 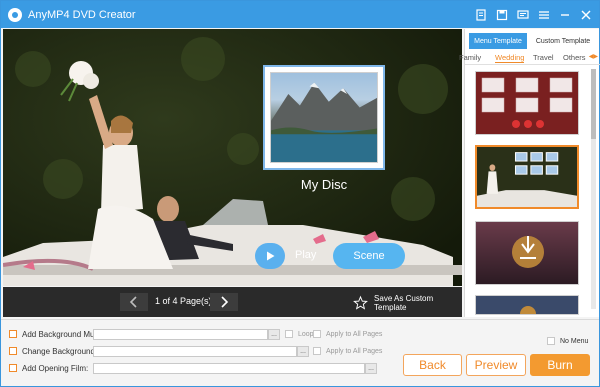 What do you see at coordinates (369, 256) in the screenshot?
I see `scene-button: Scene` at bounding box center [369, 256].